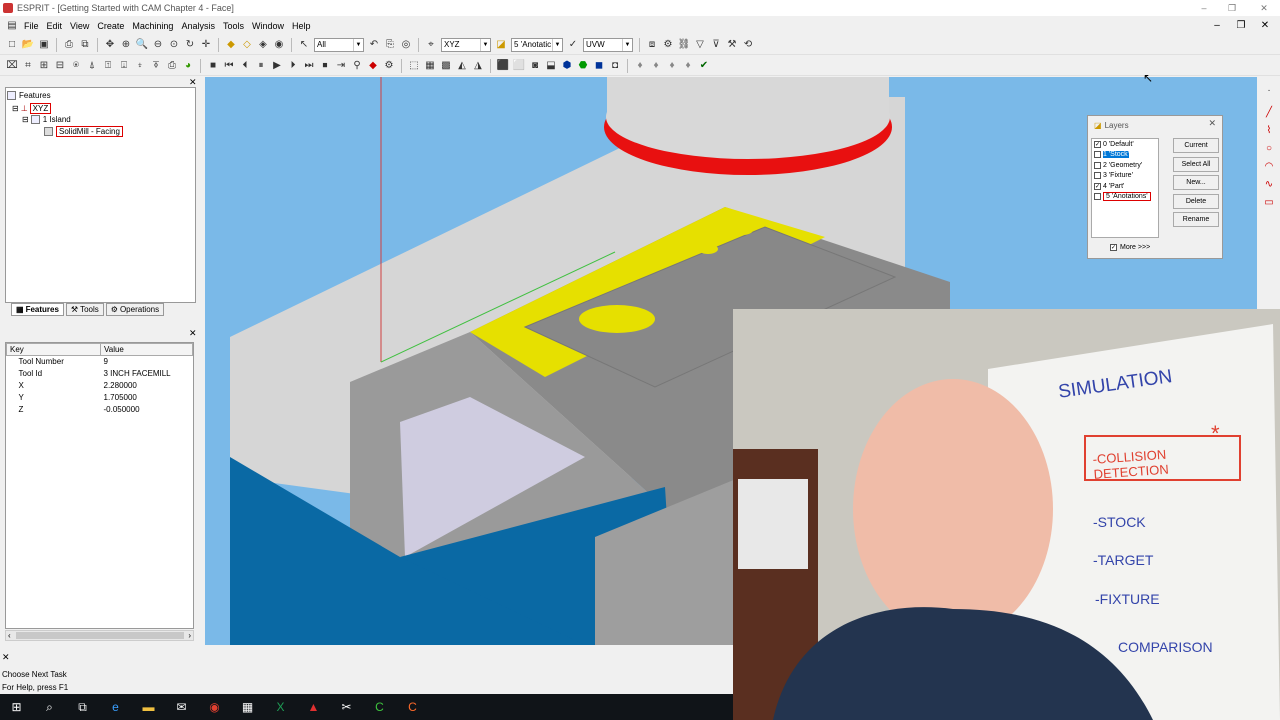 This screenshot has height=720, width=1280. I want to click on menu-view: View, so click(79, 26).